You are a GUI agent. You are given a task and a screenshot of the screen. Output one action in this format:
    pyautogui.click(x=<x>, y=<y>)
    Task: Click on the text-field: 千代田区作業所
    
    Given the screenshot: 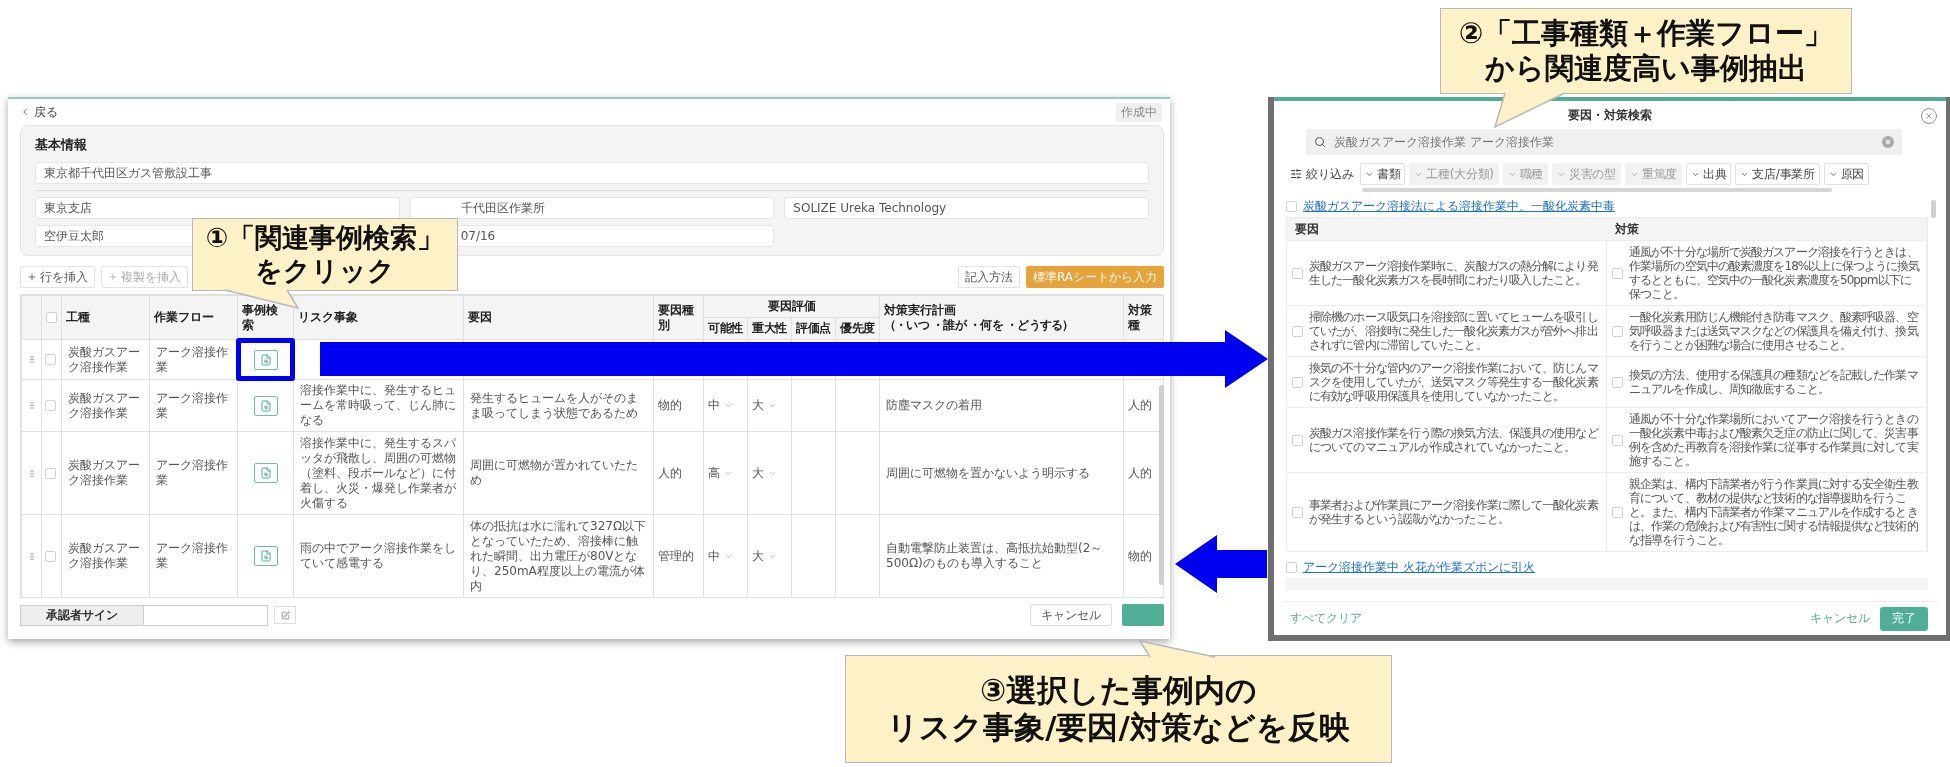 What is the action you would take?
    pyautogui.click(x=592, y=208)
    